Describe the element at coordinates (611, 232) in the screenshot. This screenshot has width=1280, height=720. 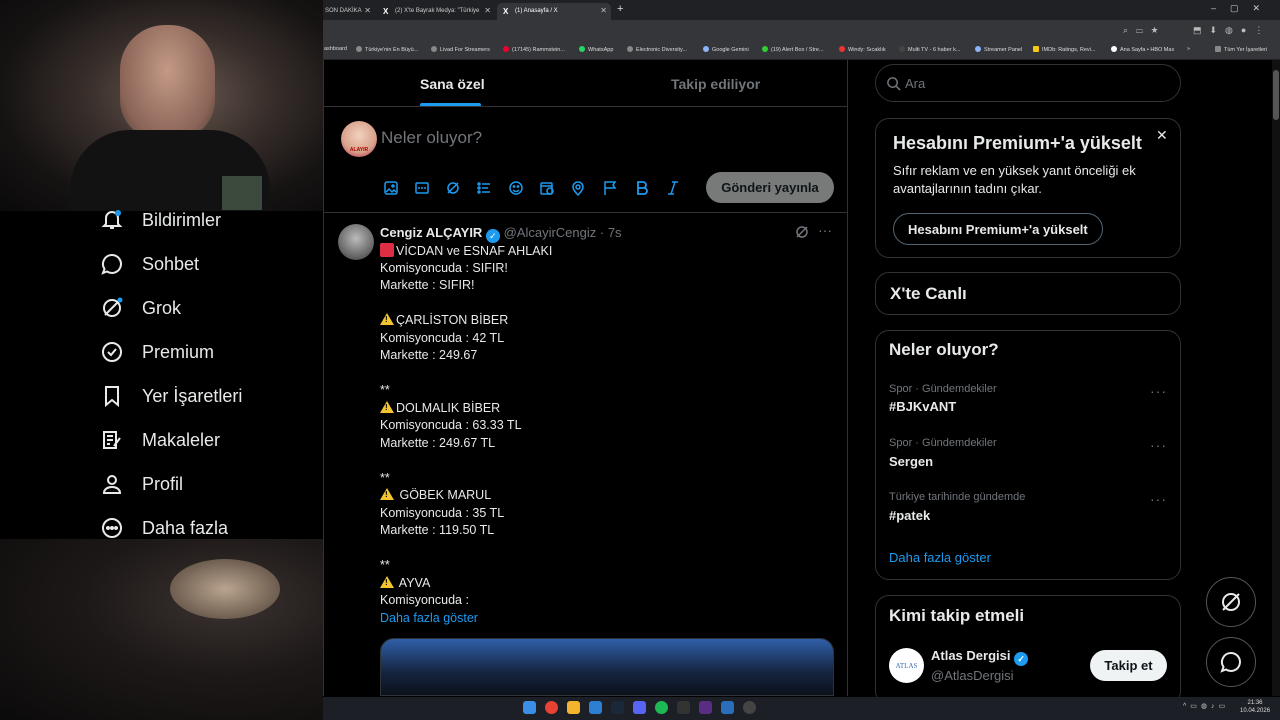
I see `tweet-time: · 7s` at that location.